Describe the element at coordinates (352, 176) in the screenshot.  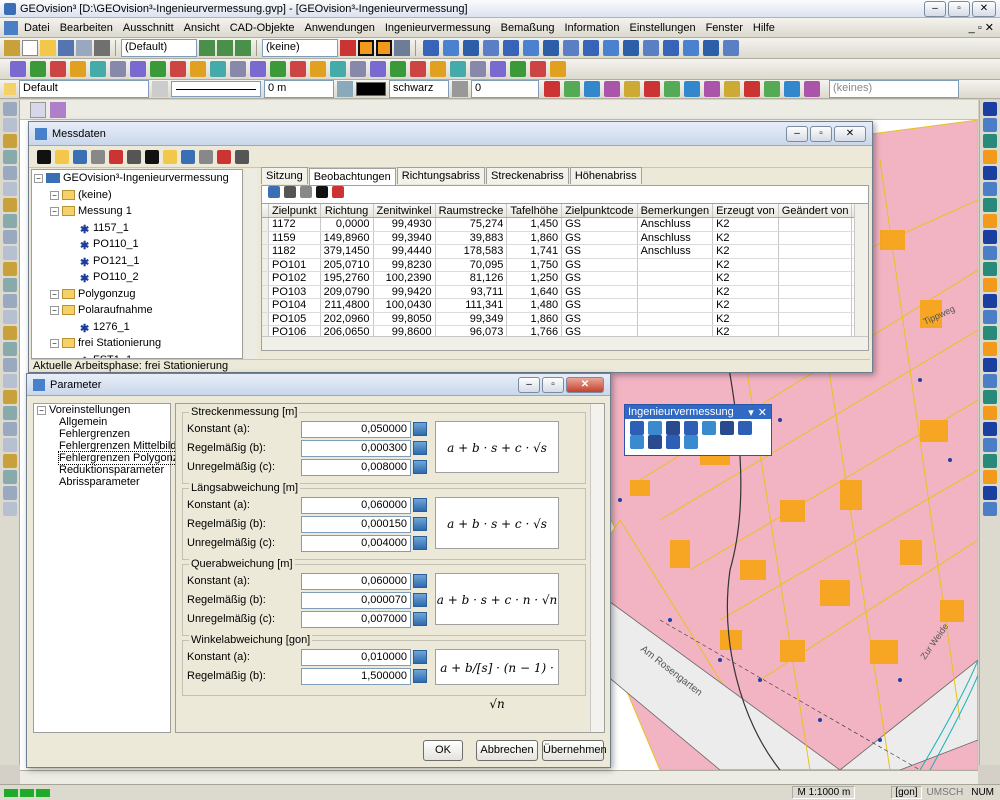
I see `tab-1: Beobachtungen` at that location.